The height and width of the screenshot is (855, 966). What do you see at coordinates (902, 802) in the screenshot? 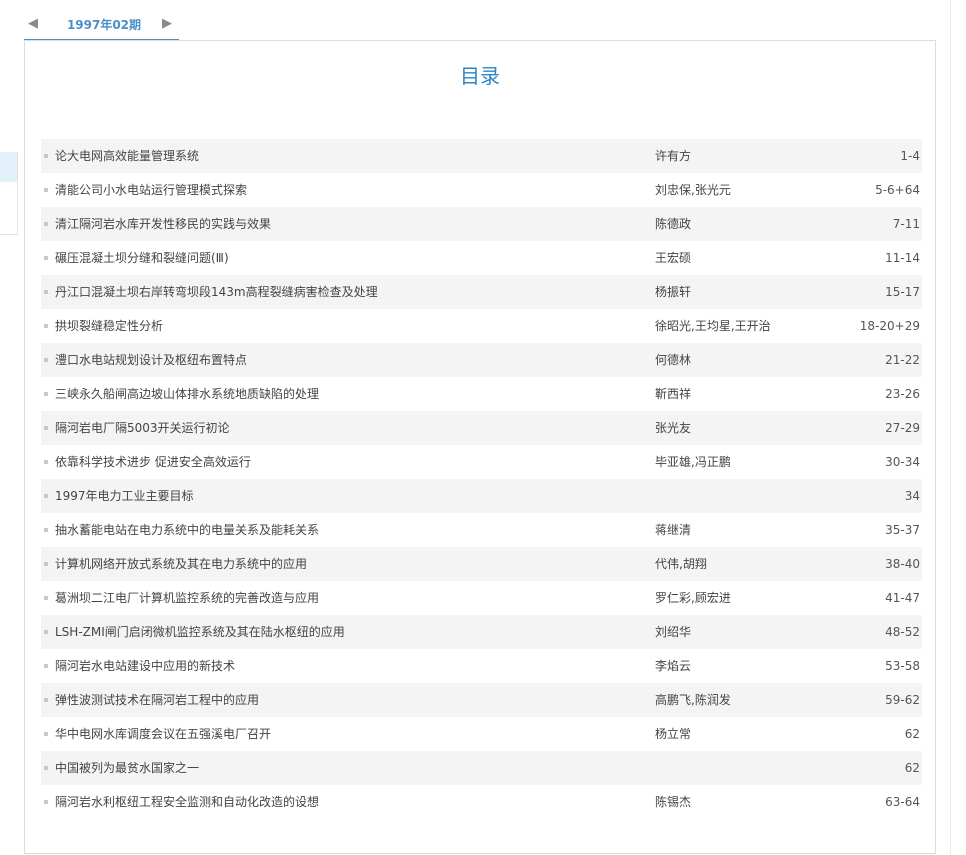
I see `article-pages: 63-64` at bounding box center [902, 802].